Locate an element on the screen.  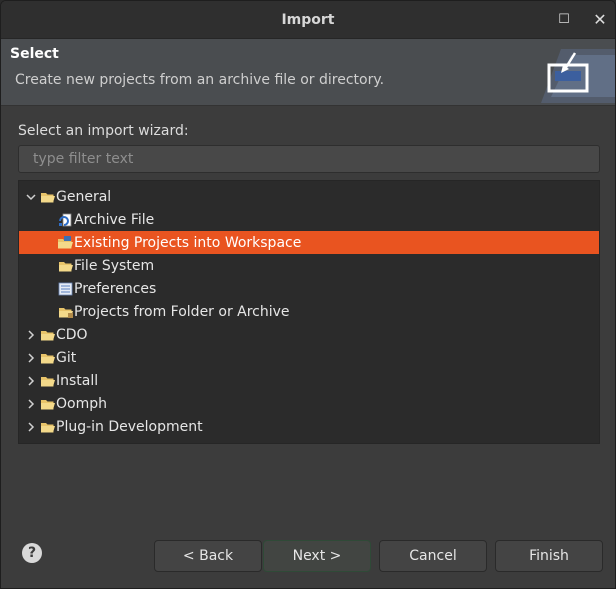
tree-item-archive-file: Archive File is located at coordinates (309, 219).